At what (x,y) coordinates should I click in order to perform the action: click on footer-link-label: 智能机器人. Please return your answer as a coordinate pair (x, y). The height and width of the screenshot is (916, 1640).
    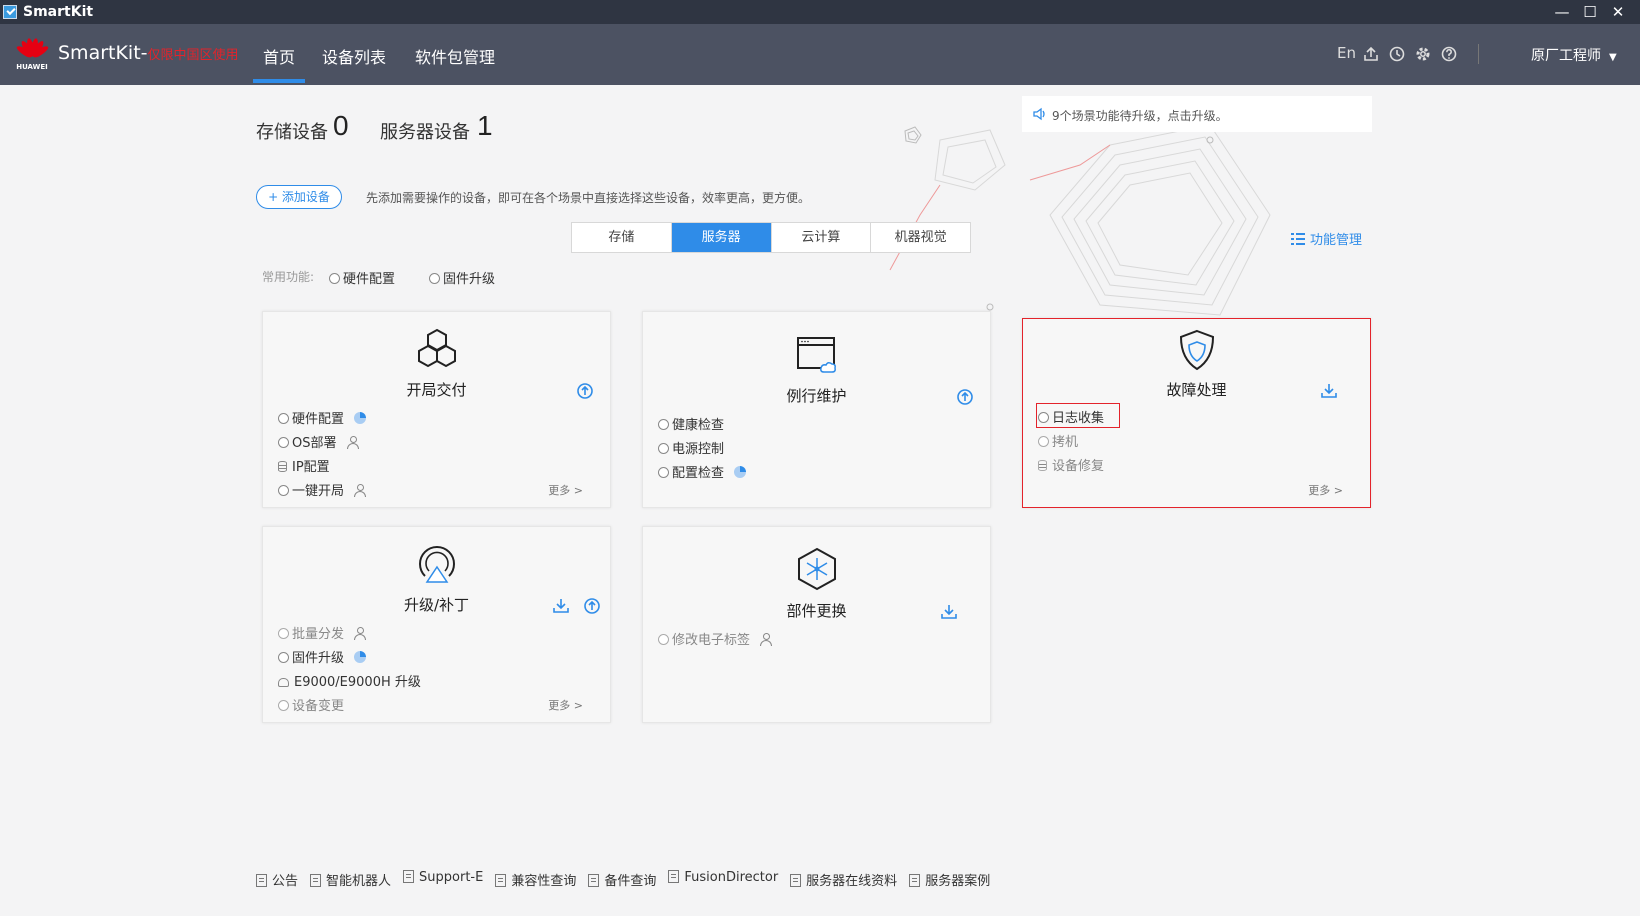
    Looking at the image, I should click on (359, 881).